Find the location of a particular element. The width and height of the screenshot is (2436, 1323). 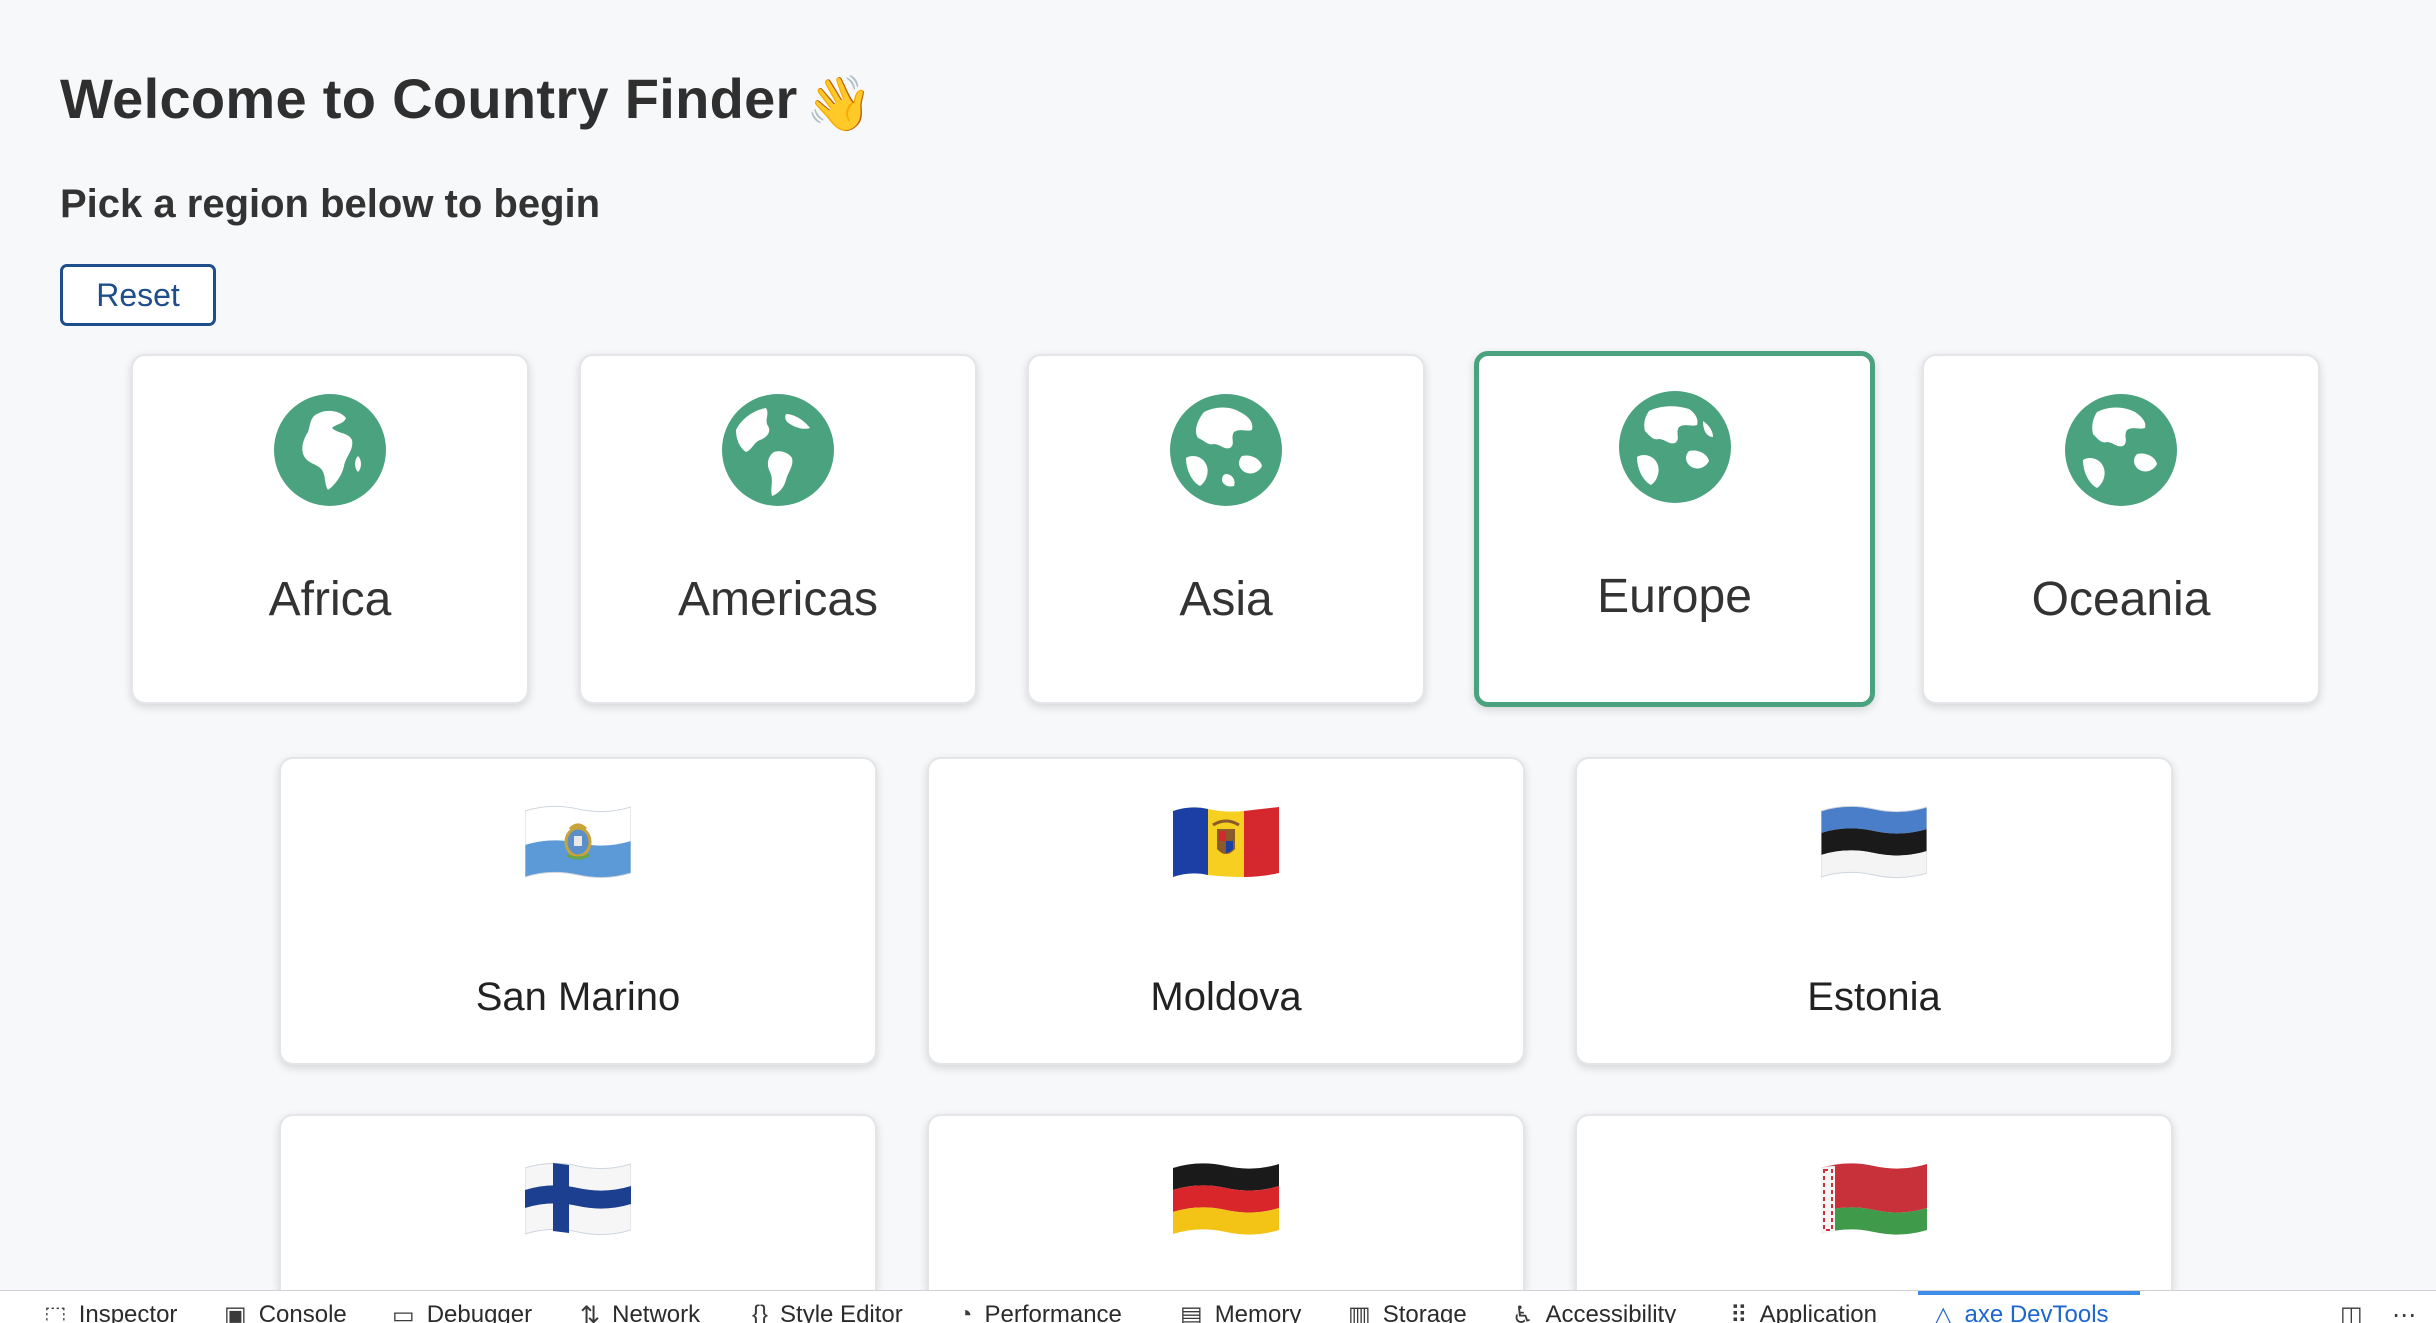

tab-console: ▣ Console is located at coordinates (285, 1312).